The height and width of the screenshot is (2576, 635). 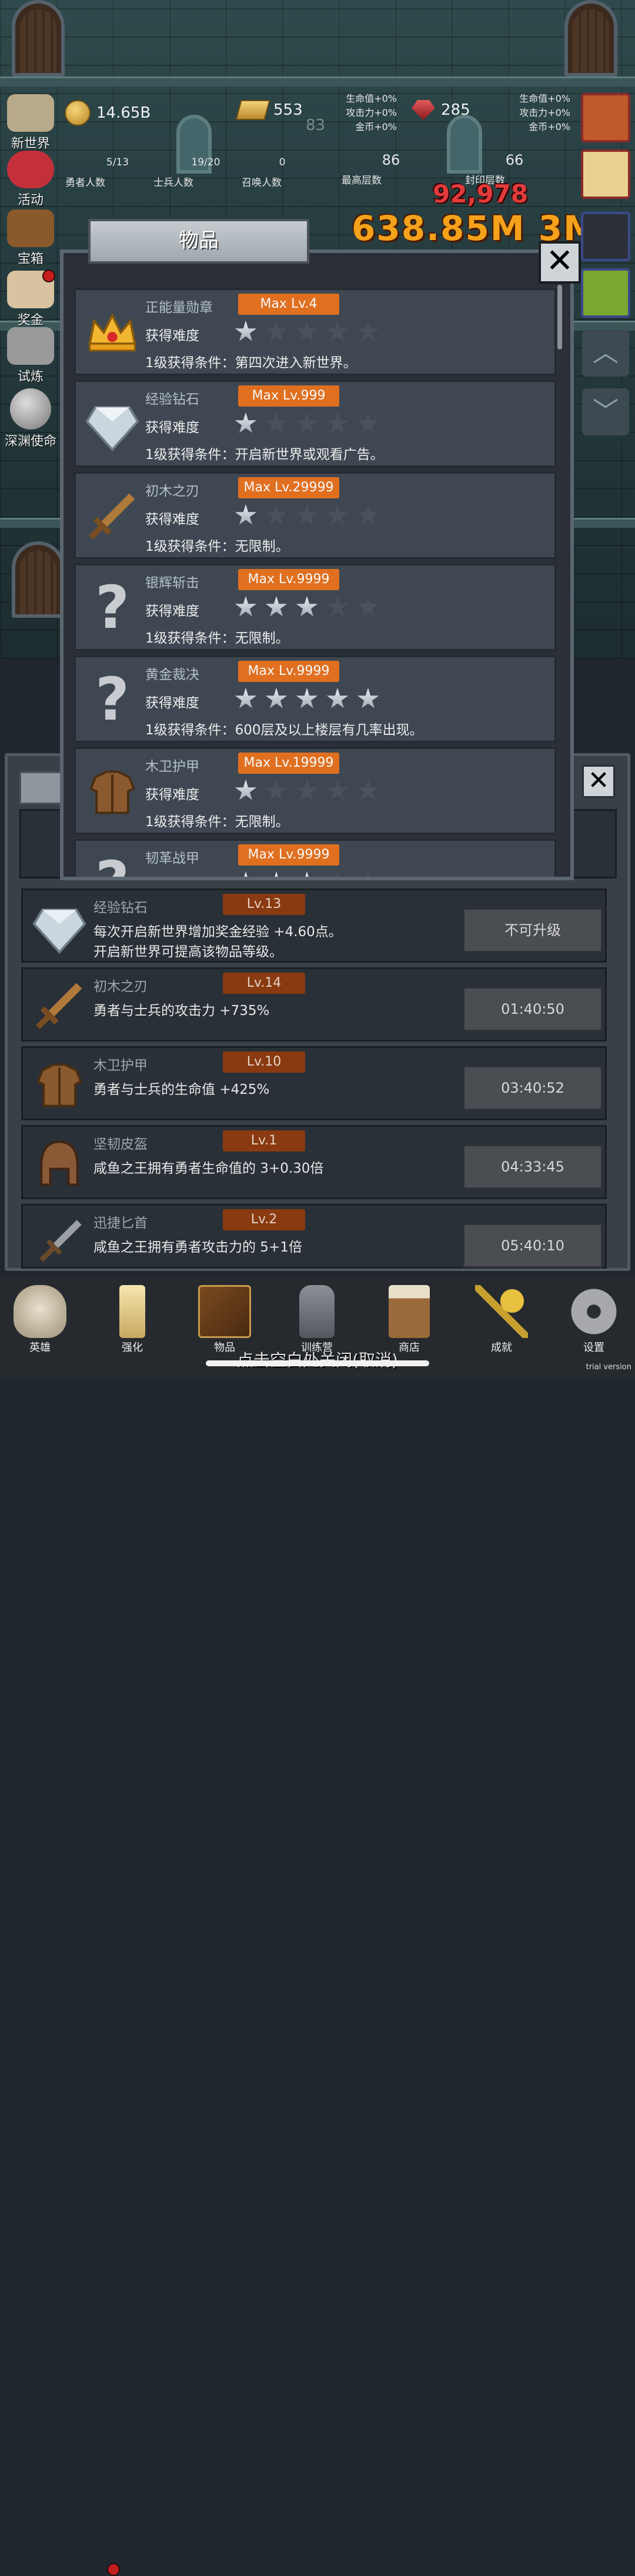 I want to click on item-card: 经验钻石 Max Lv.999 获得难度 1级获得条件：开启新世界或观看广告。, so click(x=315, y=423).